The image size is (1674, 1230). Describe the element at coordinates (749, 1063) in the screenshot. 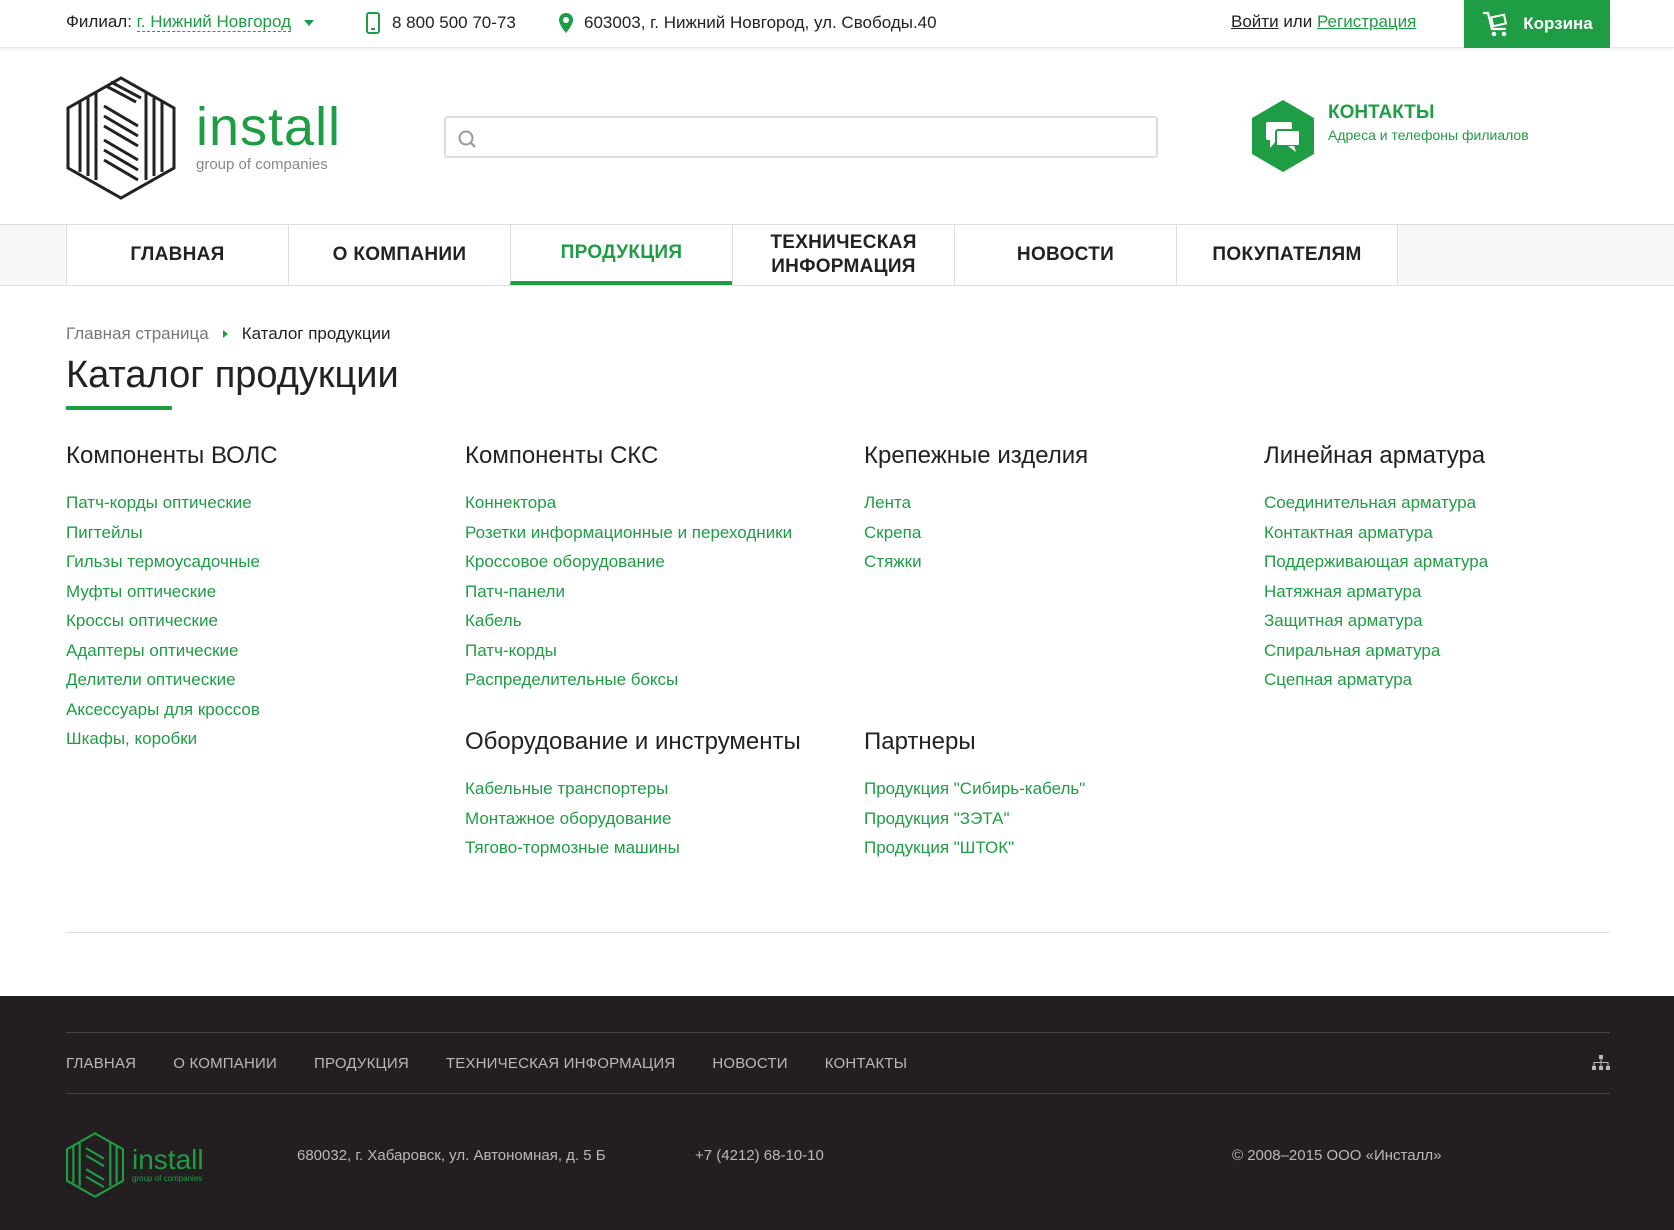

I see `footer-nav-news: НОВОСТИ` at that location.